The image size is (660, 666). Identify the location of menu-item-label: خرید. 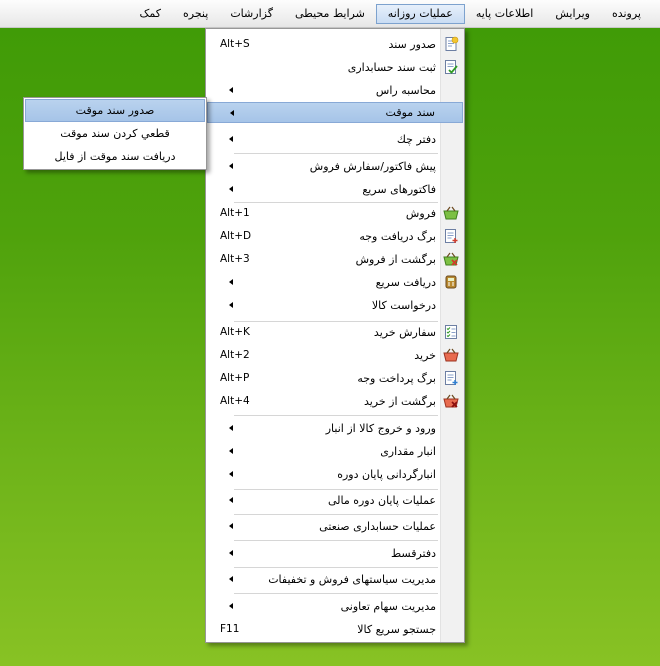
(425, 355).